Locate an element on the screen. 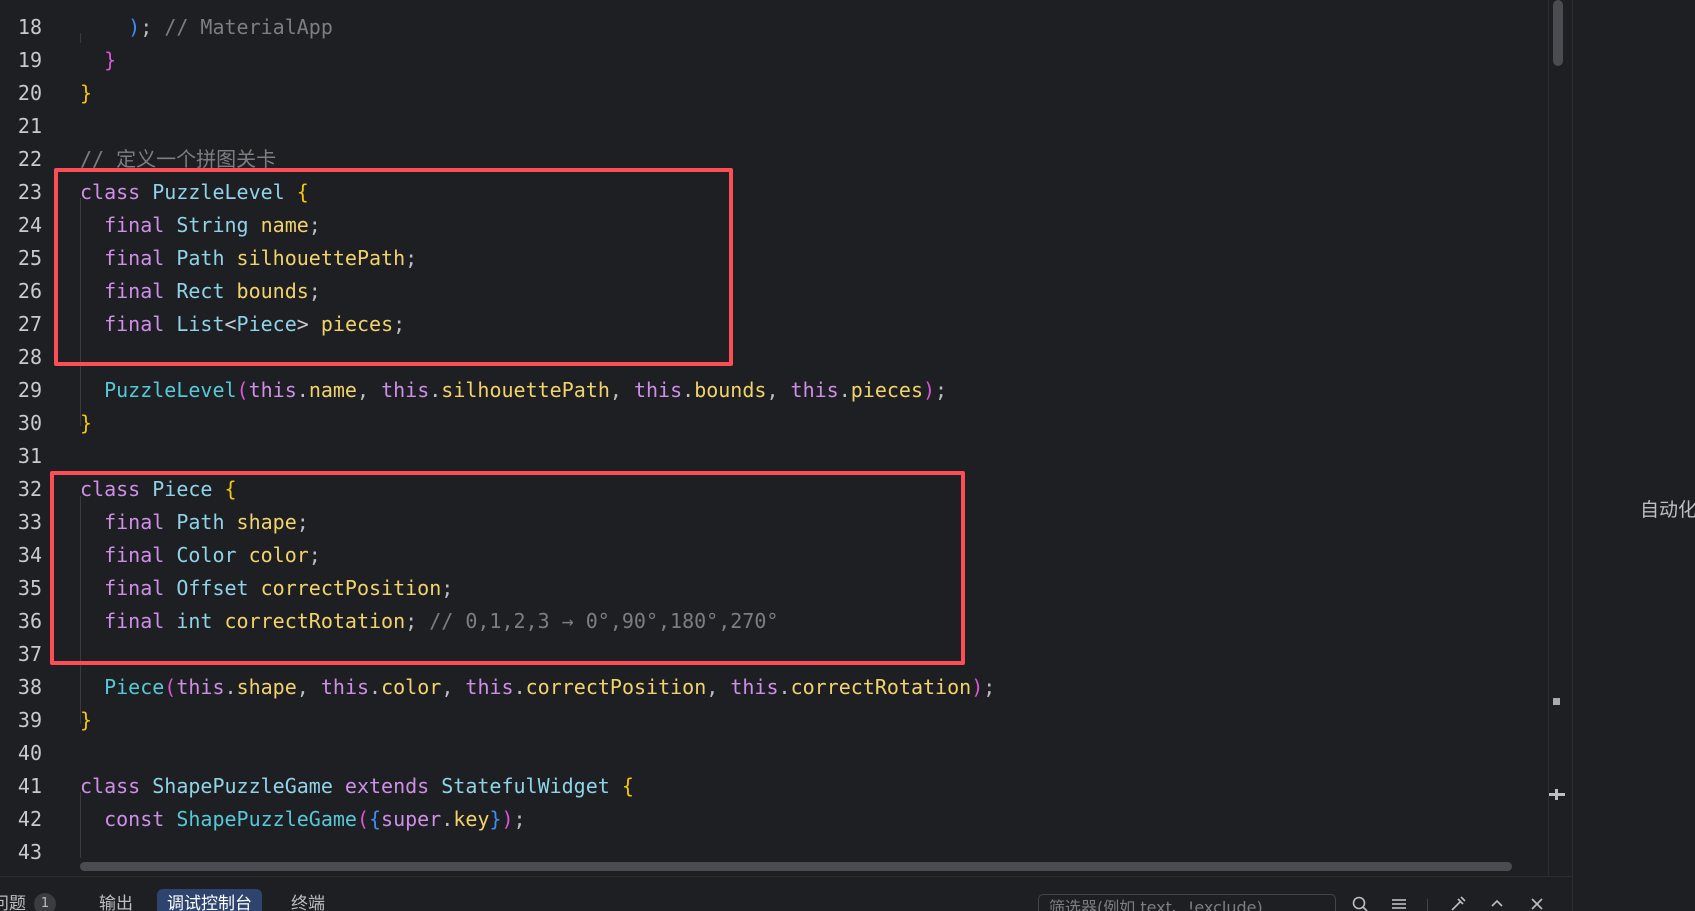  code-token: silhouettePath is located at coordinates (525, 390).